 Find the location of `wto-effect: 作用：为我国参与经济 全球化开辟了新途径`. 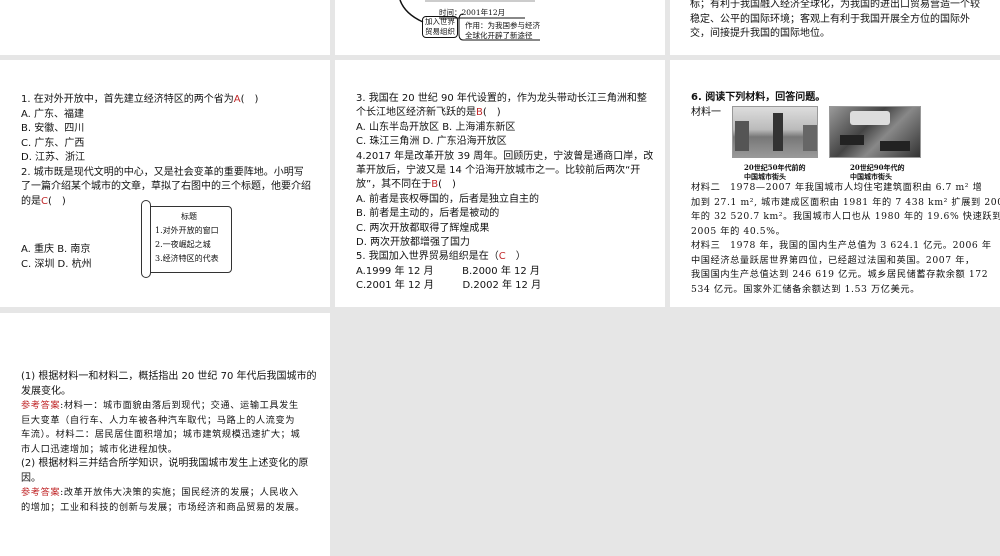

wto-effect: 作用：为我国参与经济 全球化开辟了新途径 is located at coordinates (502, 31).